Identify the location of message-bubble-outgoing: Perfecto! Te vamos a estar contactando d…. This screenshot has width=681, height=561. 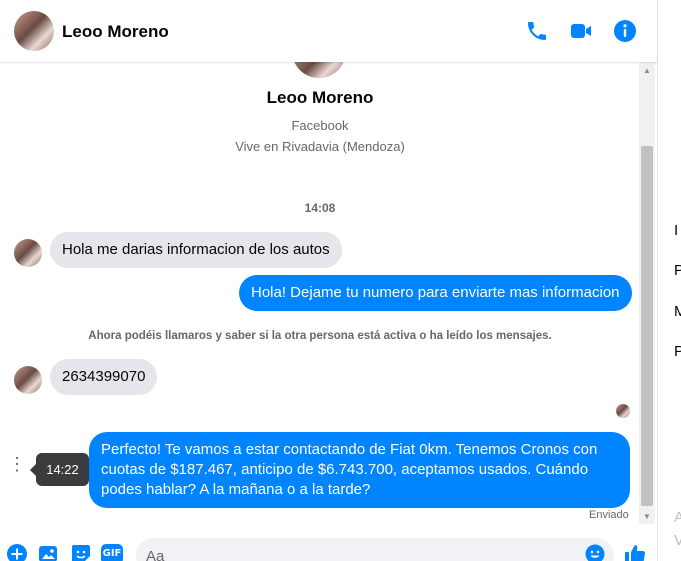
(359, 470).